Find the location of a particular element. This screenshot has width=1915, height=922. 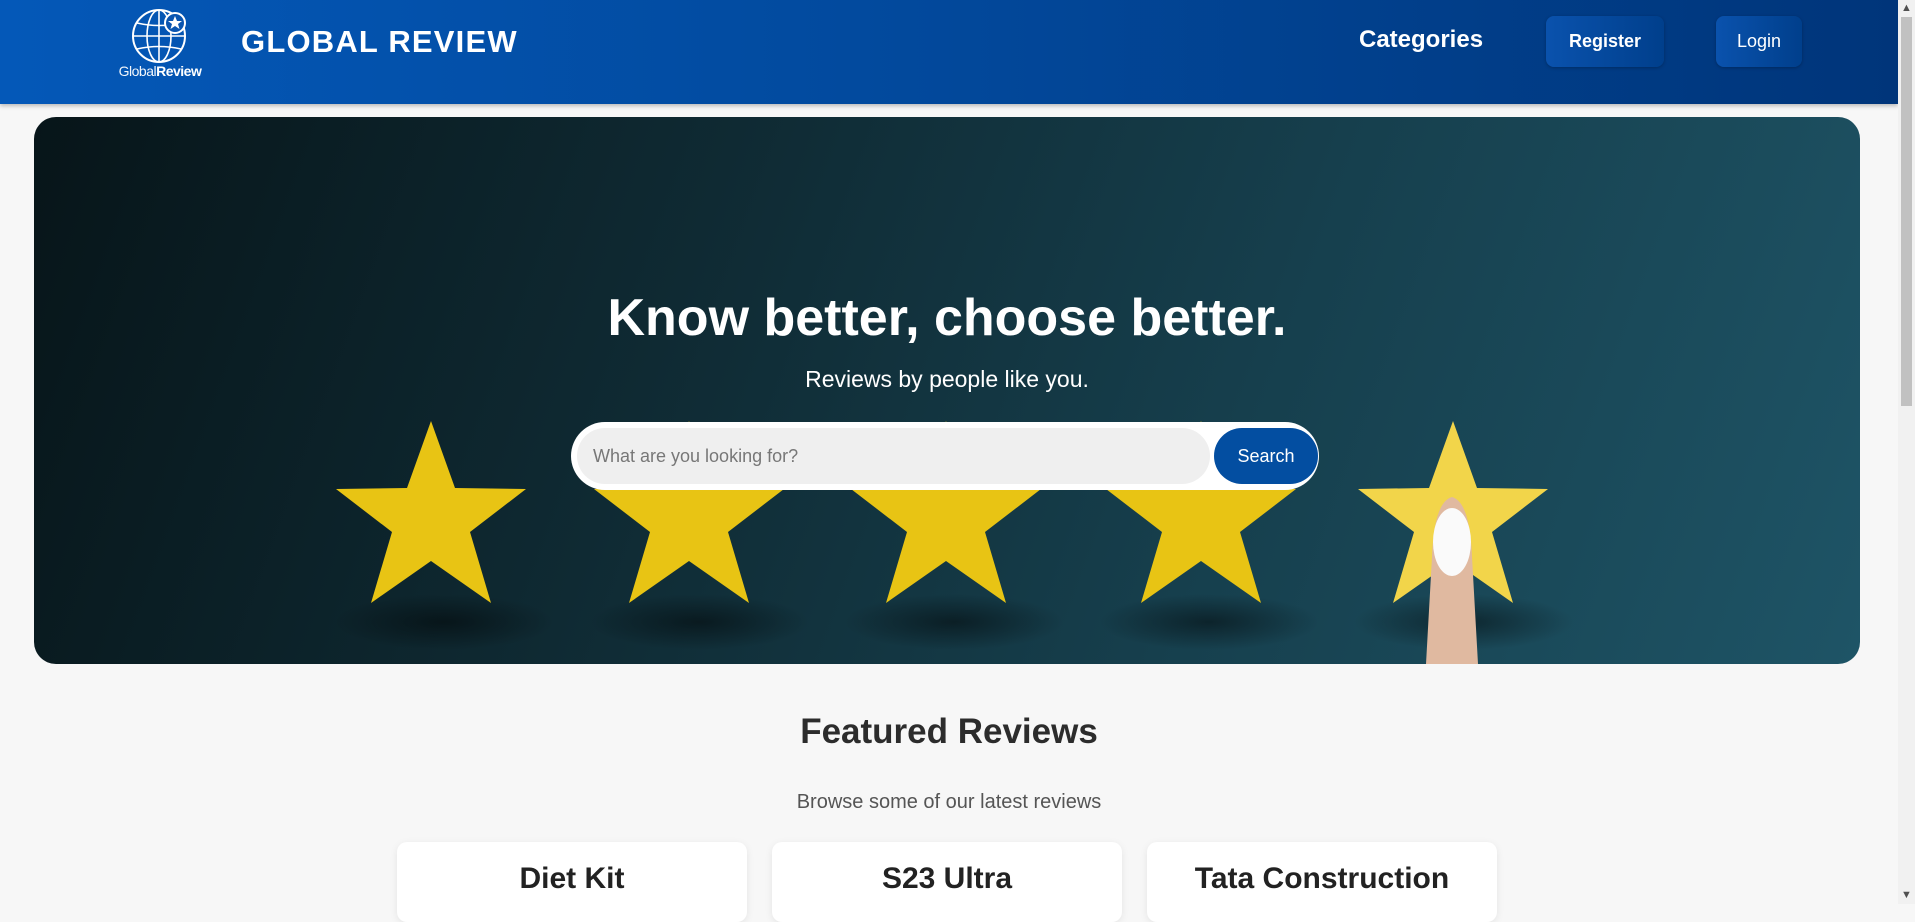

hero-title: Know better, choose better. is located at coordinates (947, 318).